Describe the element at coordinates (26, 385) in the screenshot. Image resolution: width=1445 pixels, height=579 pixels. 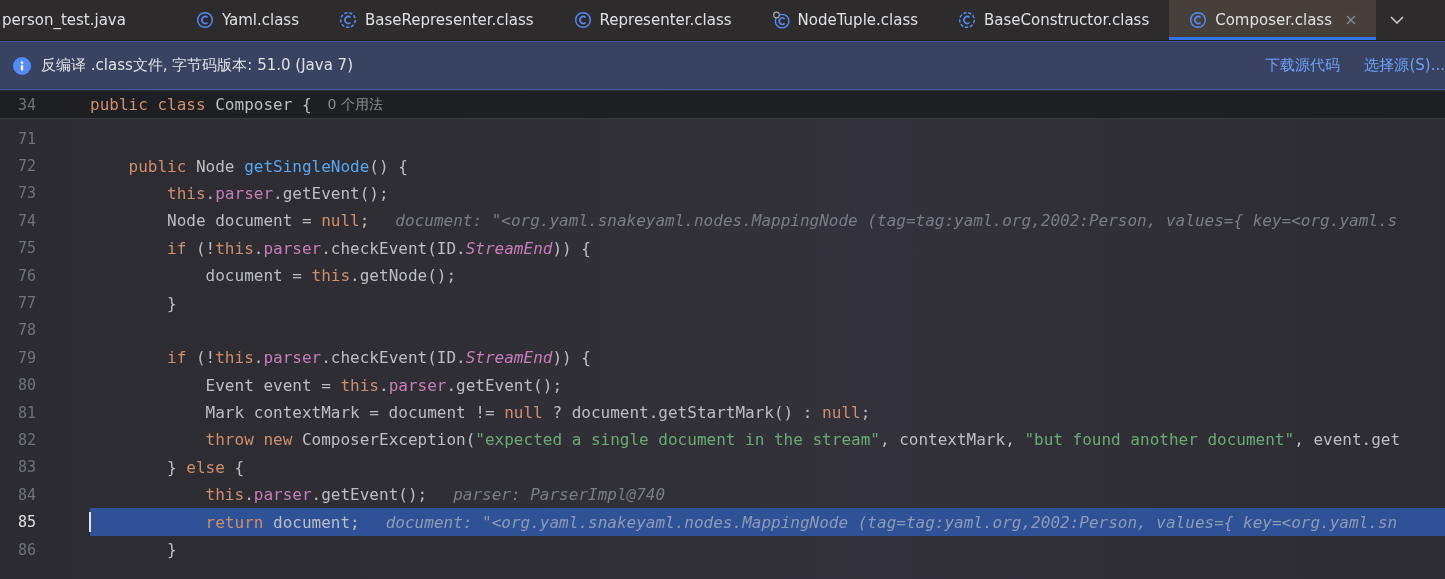
I see `line-number: 80` at that location.